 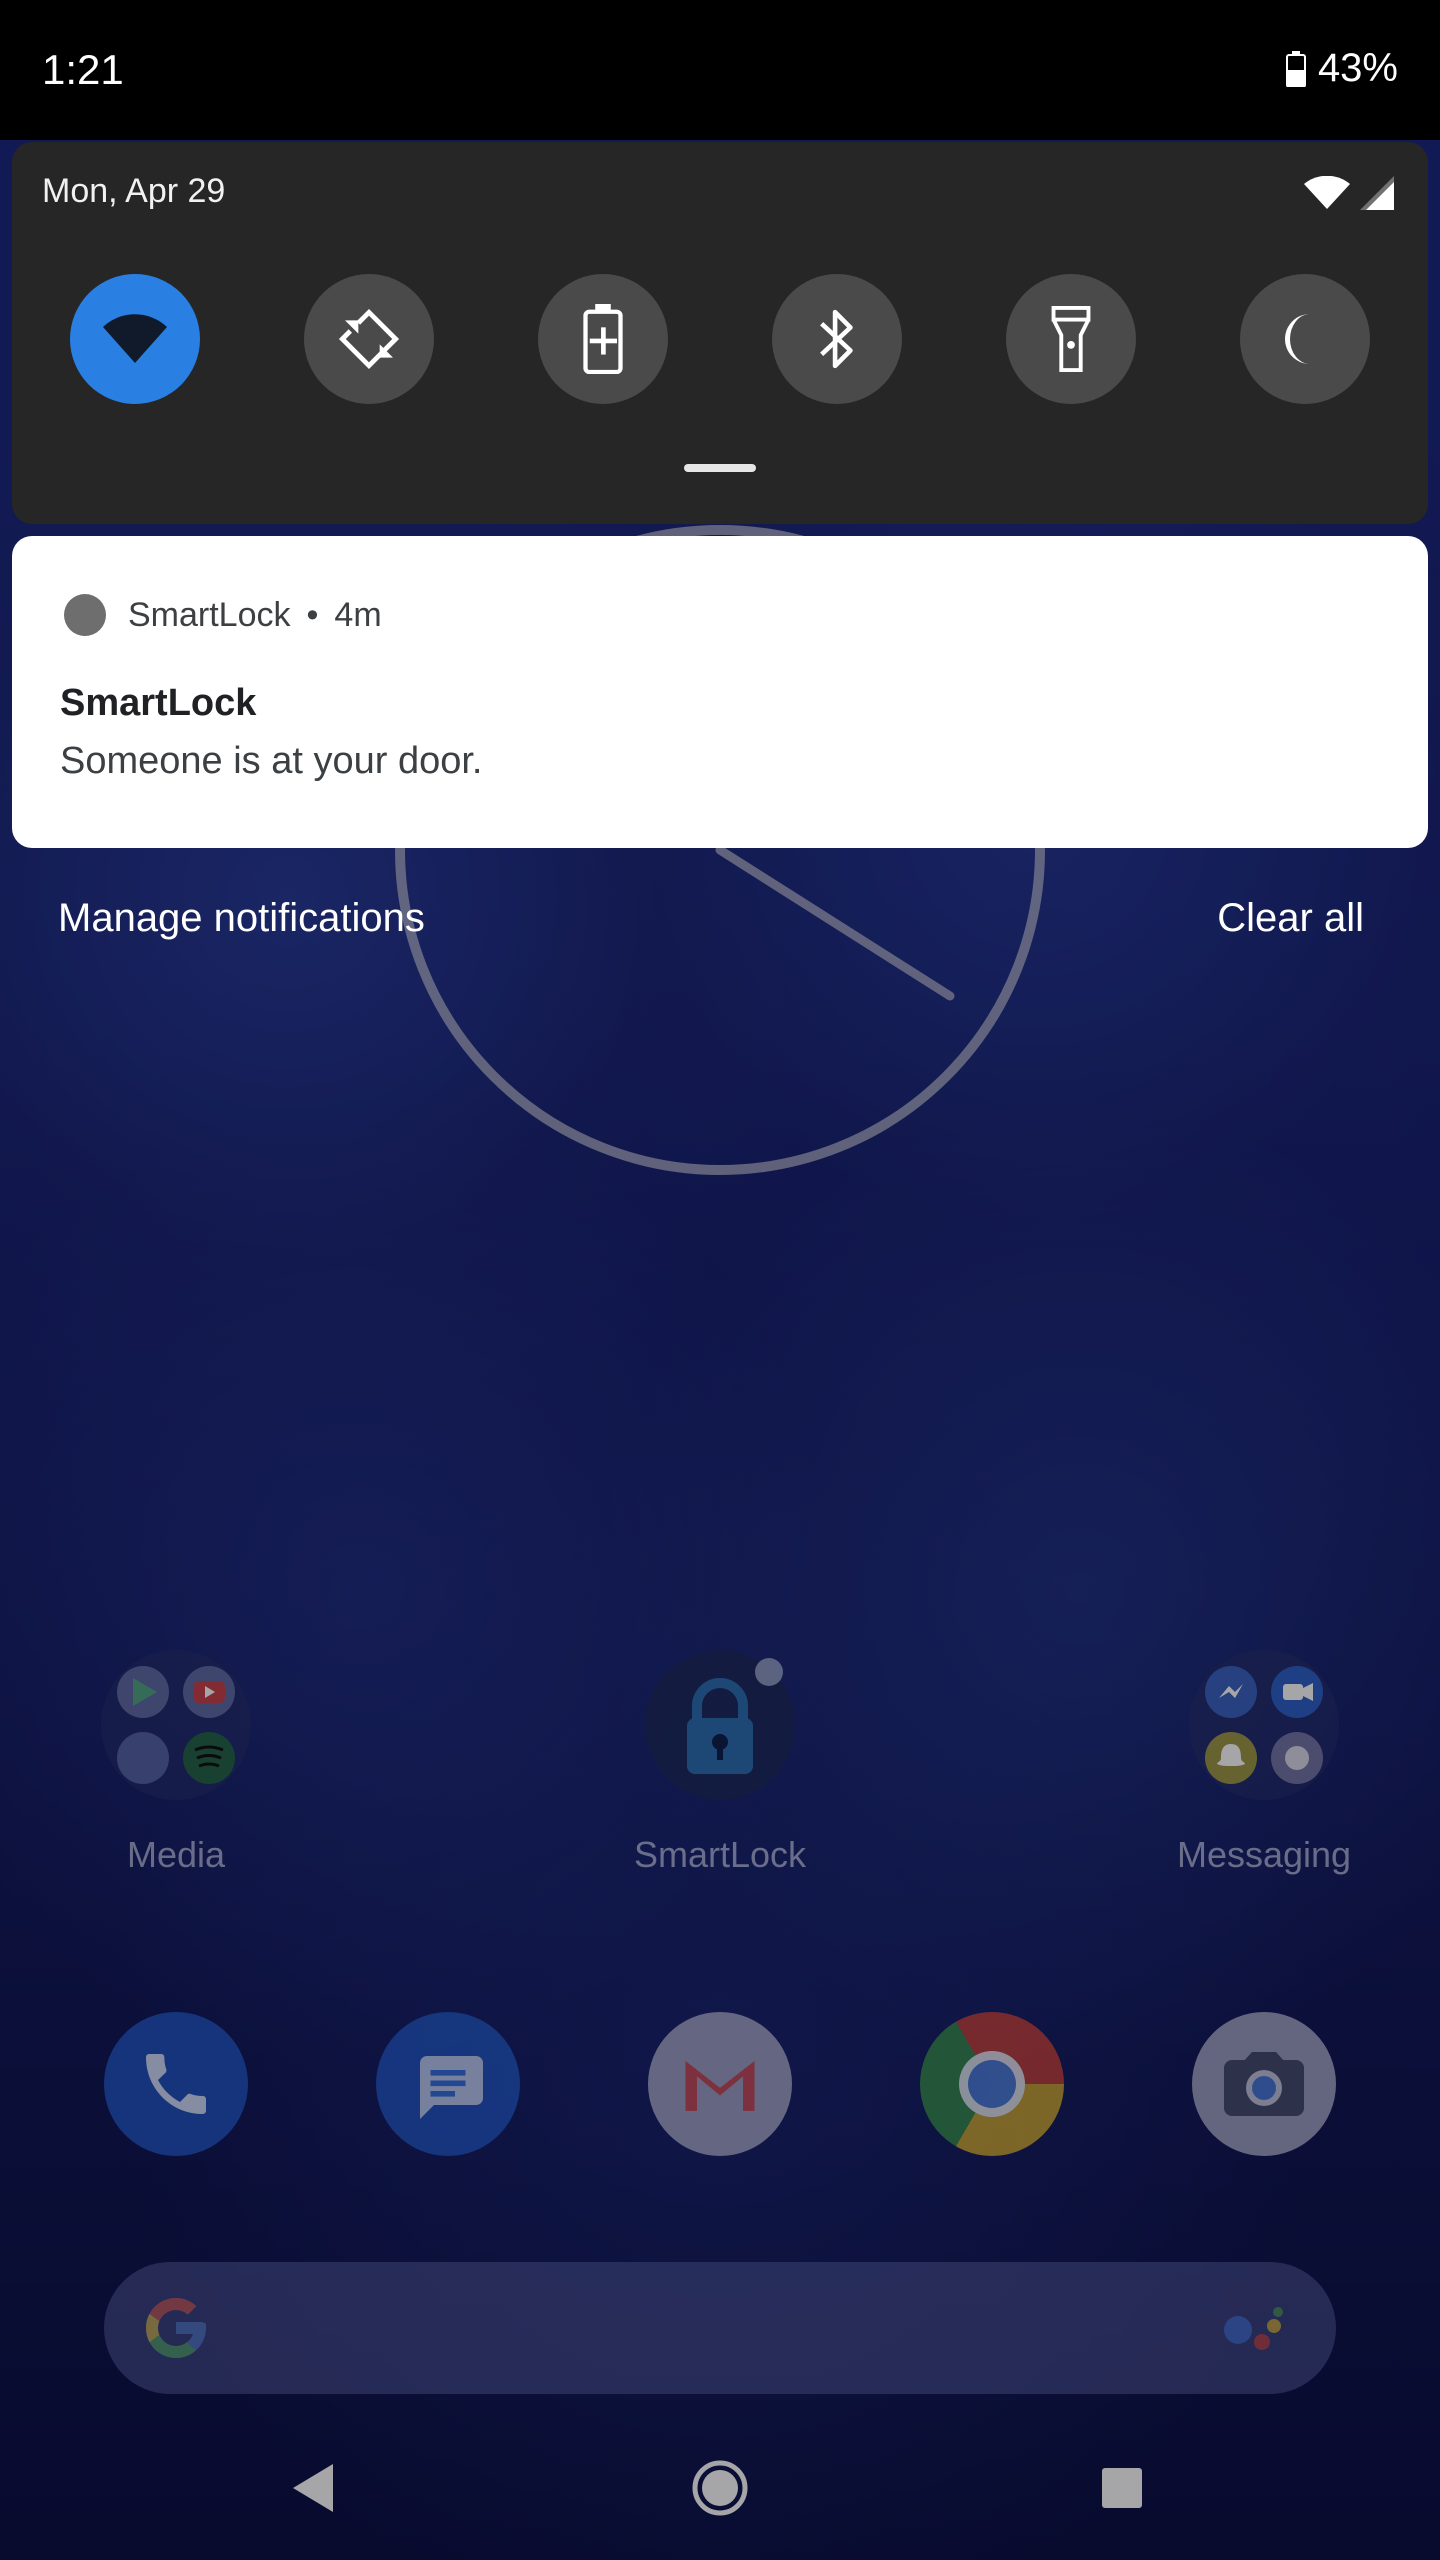 I want to click on qs-date: Mon, Apr 29, so click(x=133, y=191).